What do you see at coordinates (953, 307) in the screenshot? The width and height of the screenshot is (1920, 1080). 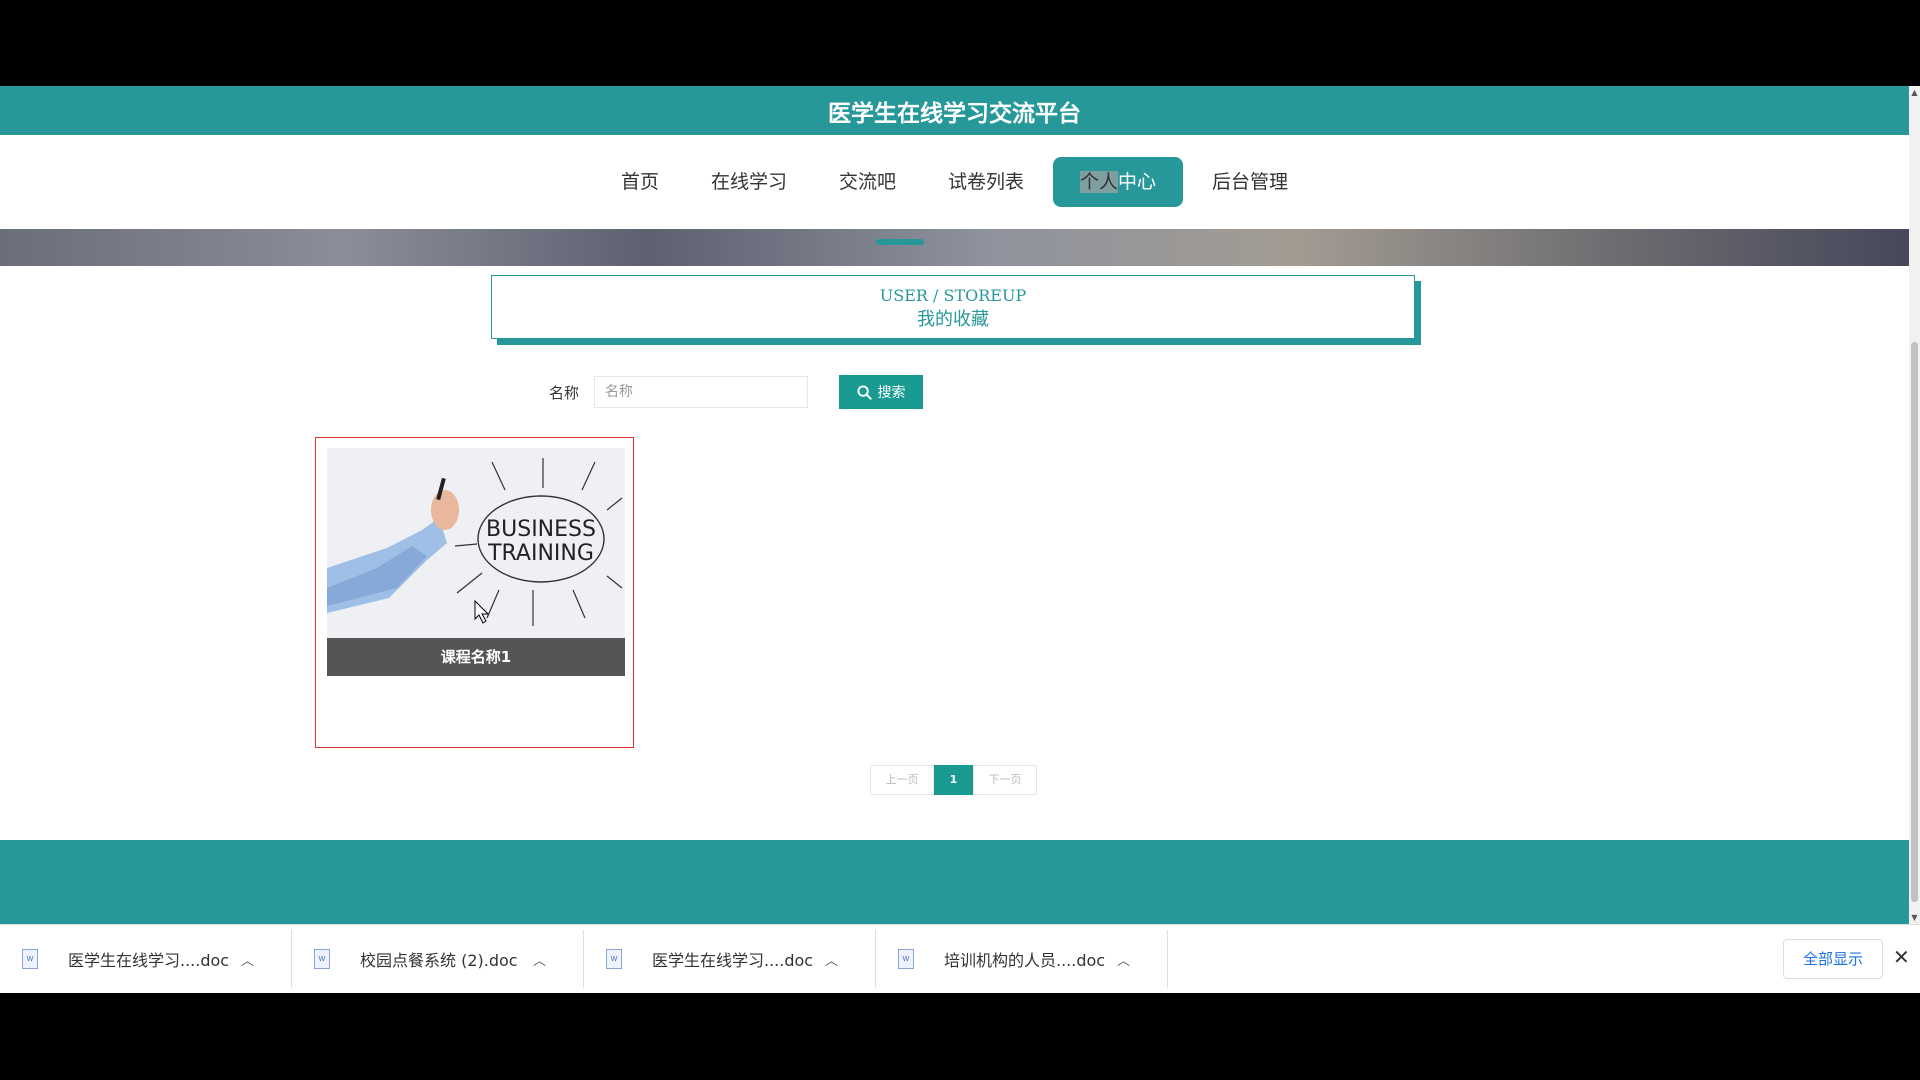 I see `section-header: USER / STOREUP 我的收藏` at bounding box center [953, 307].